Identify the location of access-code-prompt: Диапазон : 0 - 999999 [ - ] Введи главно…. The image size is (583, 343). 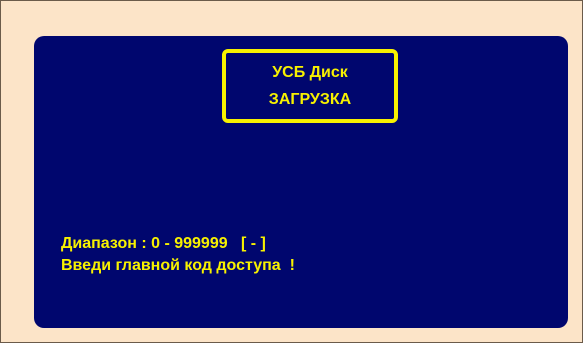
(178, 255).